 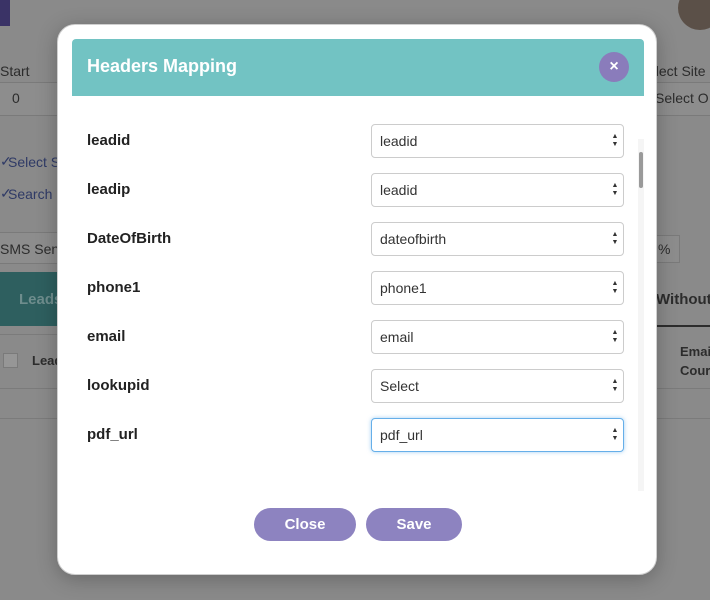 I want to click on start-label: Start, so click(x=15, y=71).